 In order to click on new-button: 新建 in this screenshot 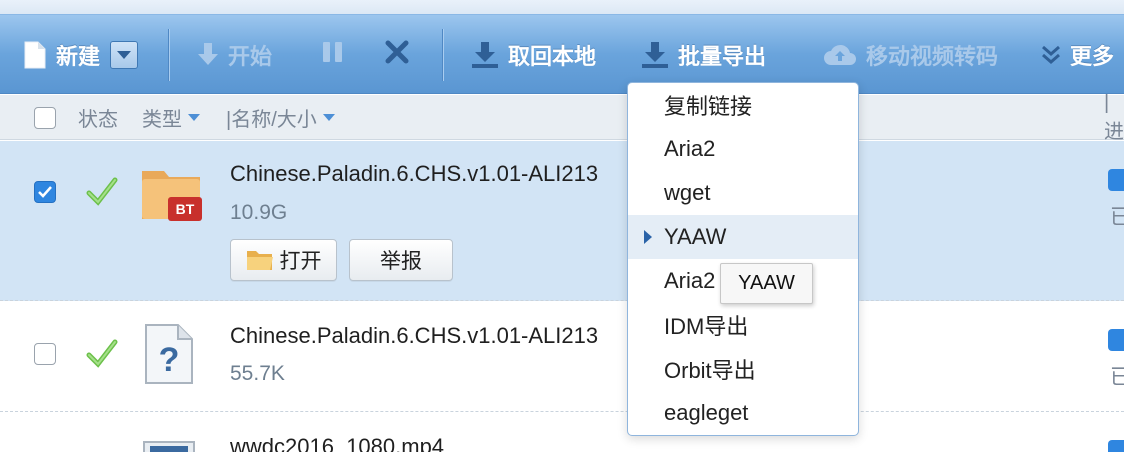, I will do `click(80, 55)`.